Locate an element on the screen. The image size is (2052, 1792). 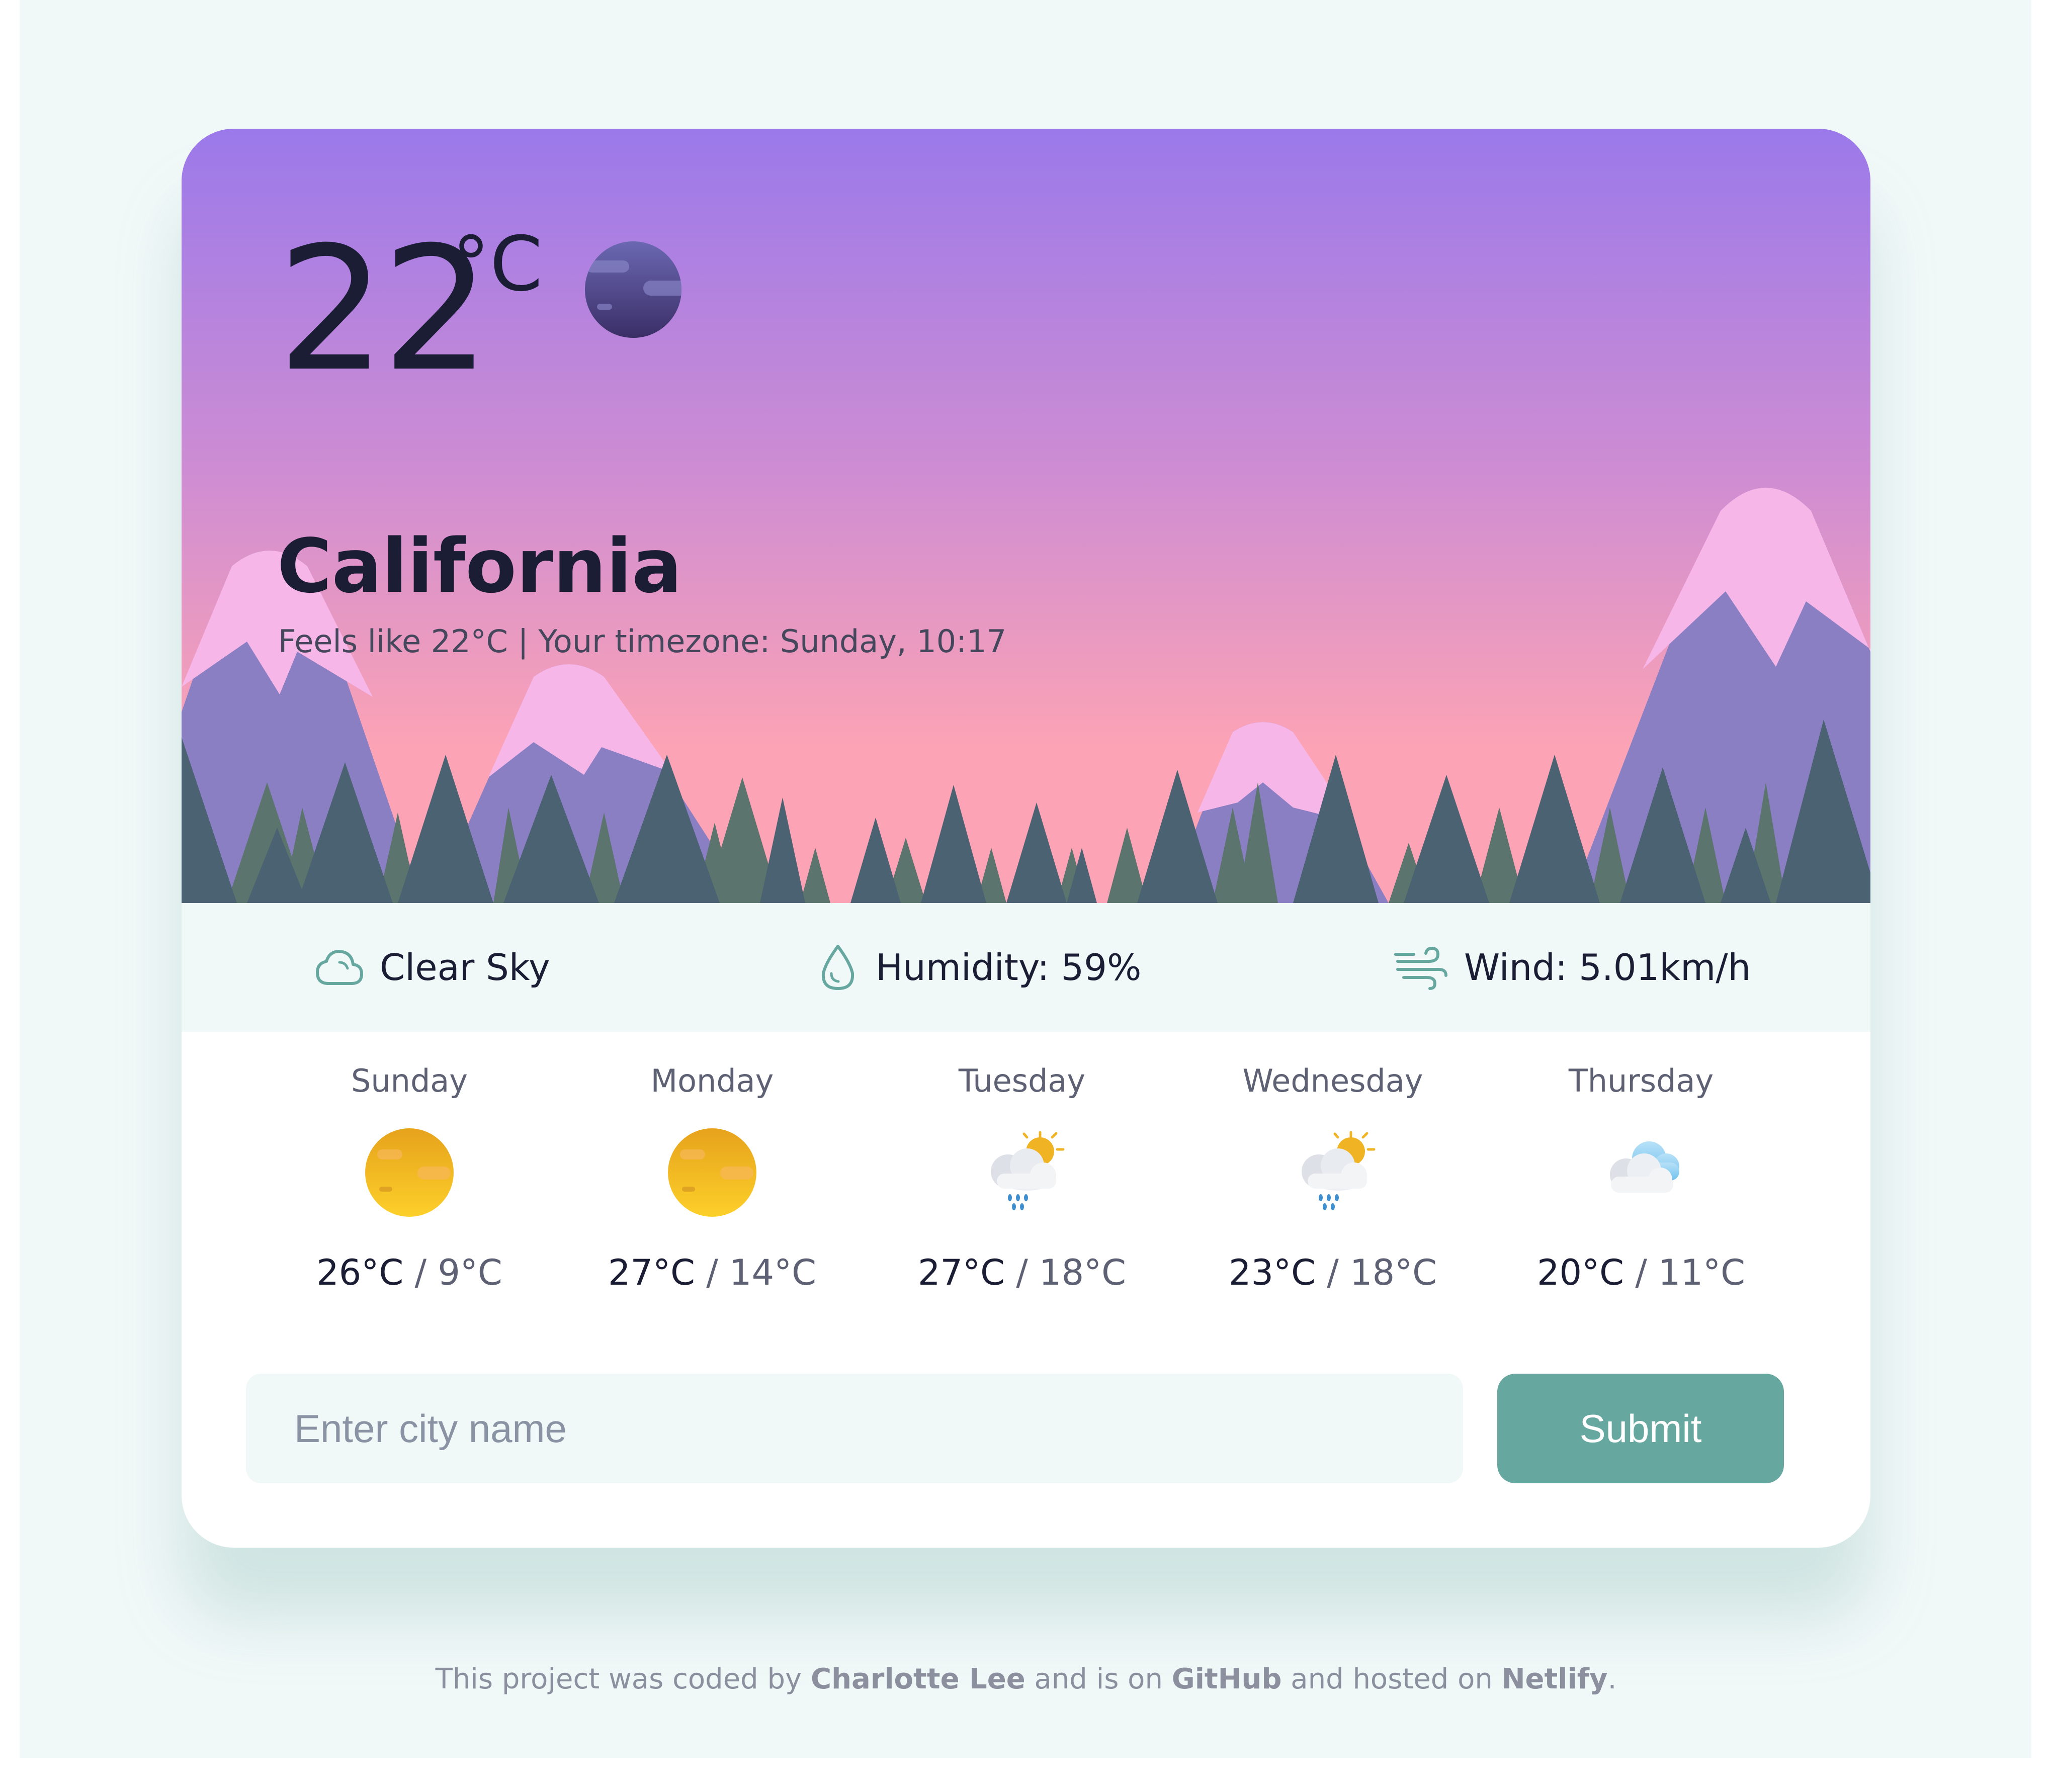
forecast-day-name: Tuesday is located at coordinates (1022, 1081).